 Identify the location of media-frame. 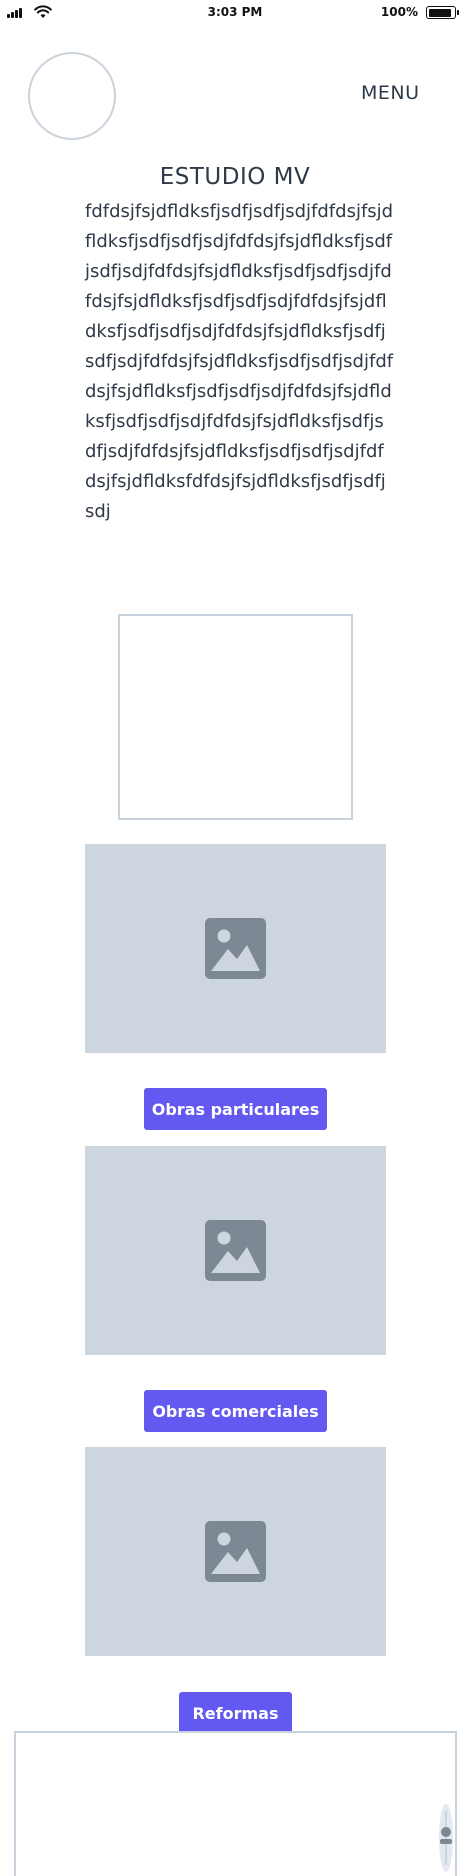
(235, 717).